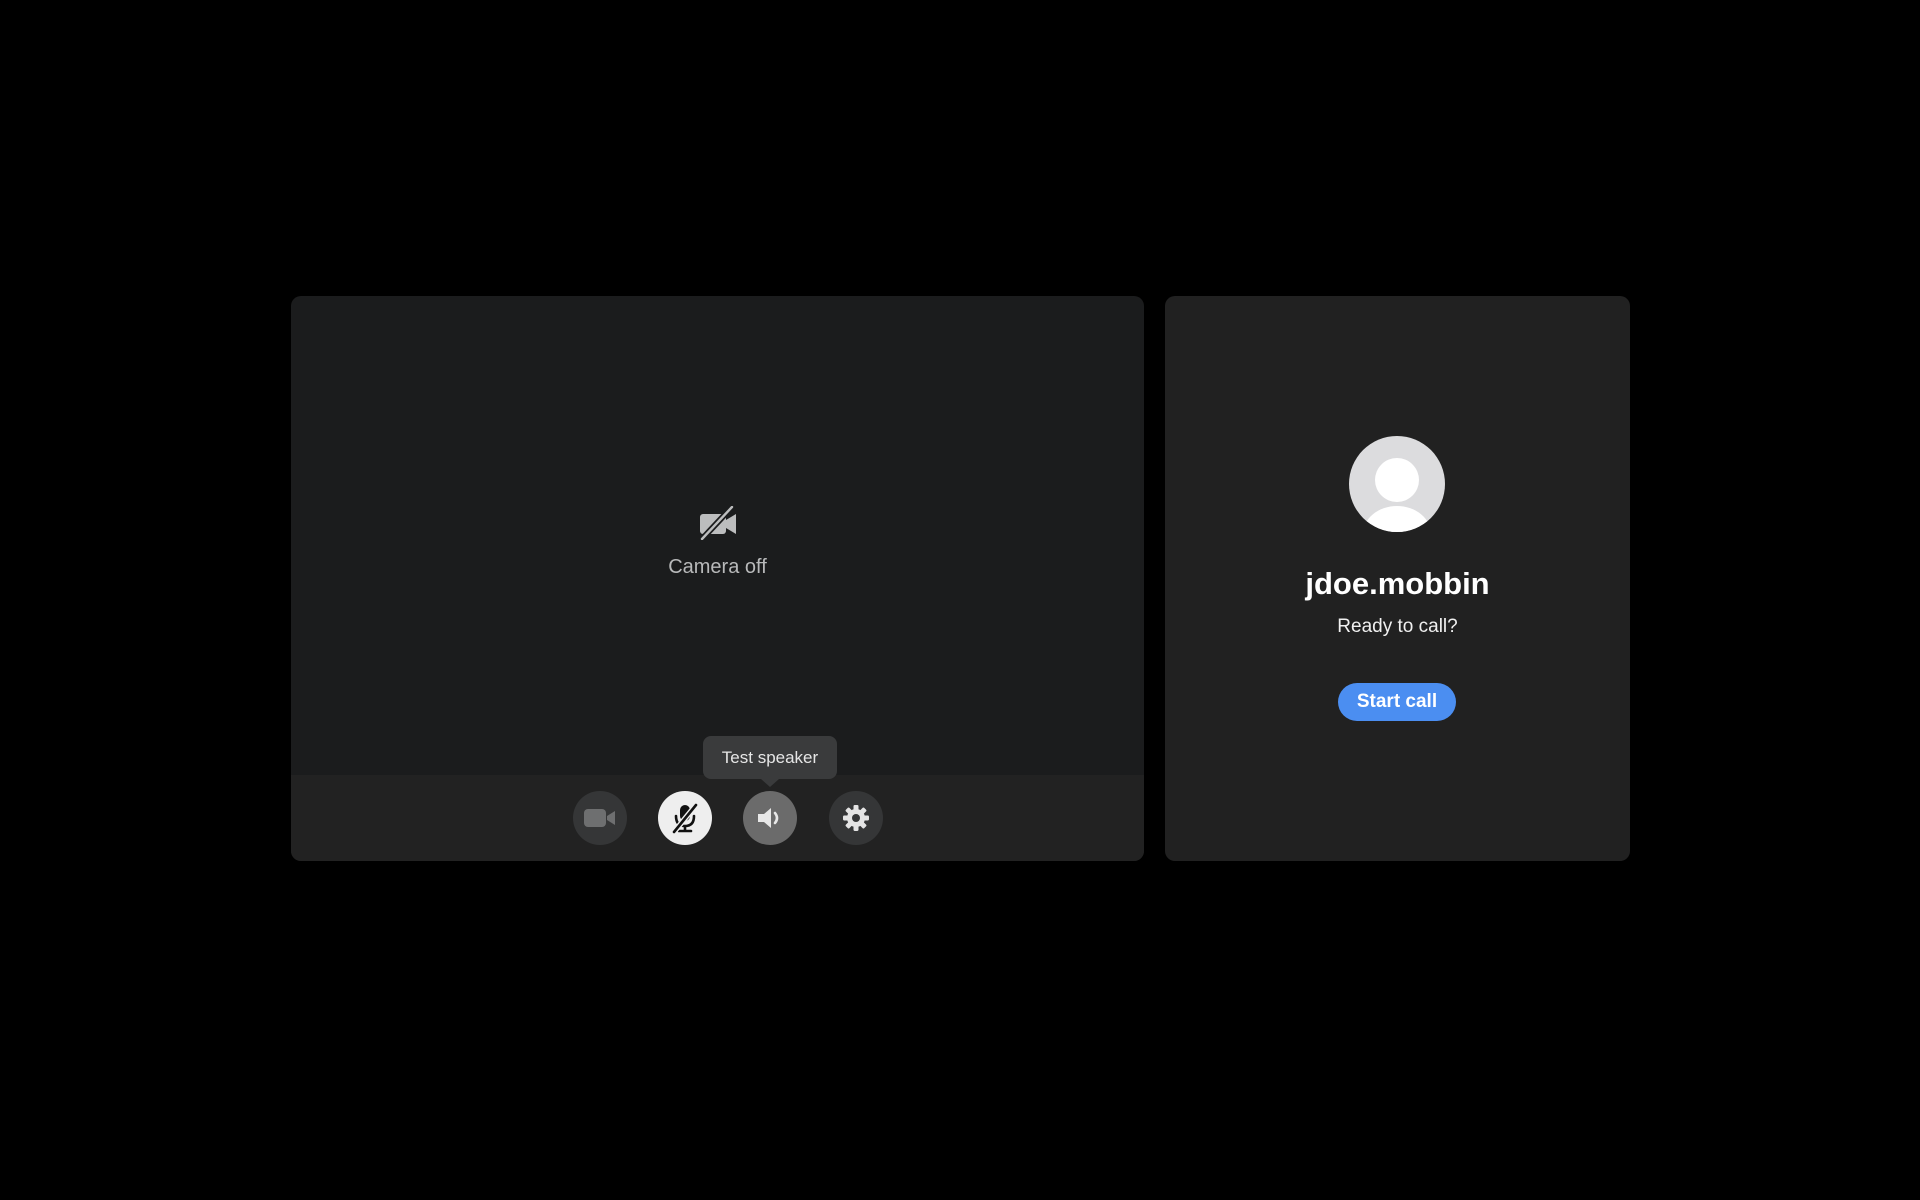  I want to click on toggle-camera-button, so click(600, 818).